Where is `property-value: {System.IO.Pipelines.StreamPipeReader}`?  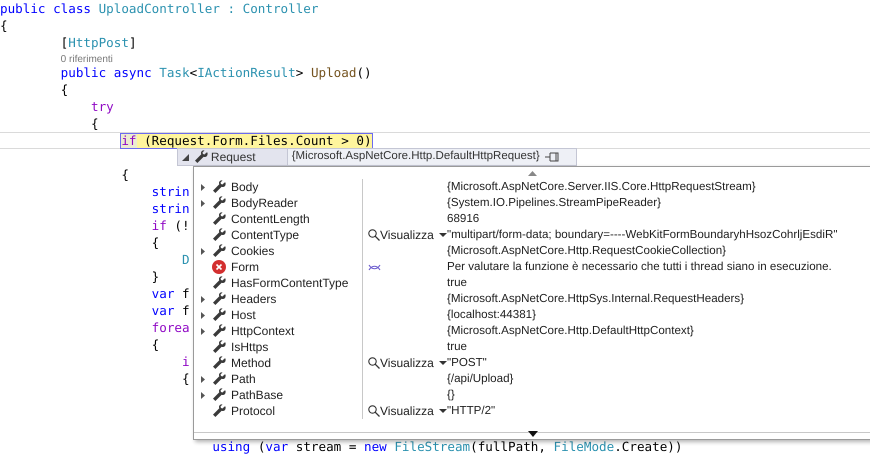
property-value: {System.IO.Pipelines.StreamPipeReader} is located at coordinates (554, 203).